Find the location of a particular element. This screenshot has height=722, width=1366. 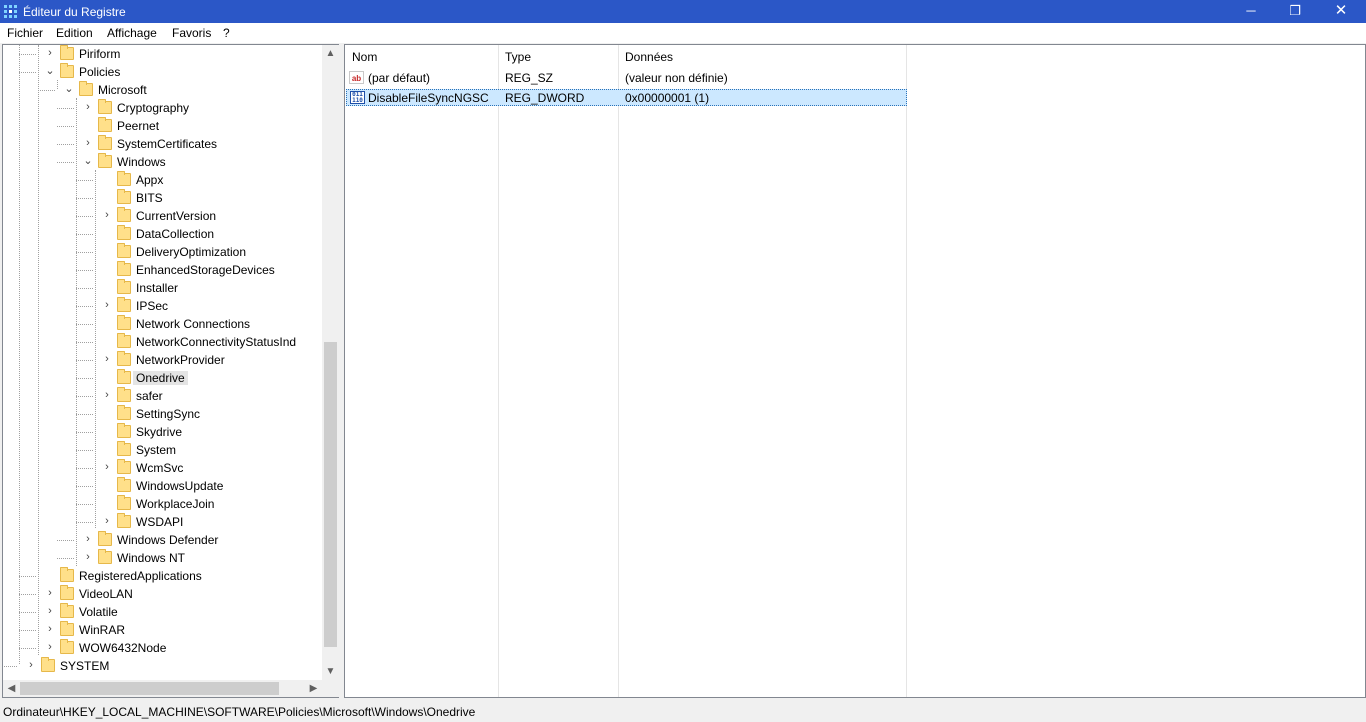

tree-node-enhancedstoragedevices: EnhancedStorageDevices is located at coordinates (162, 270).